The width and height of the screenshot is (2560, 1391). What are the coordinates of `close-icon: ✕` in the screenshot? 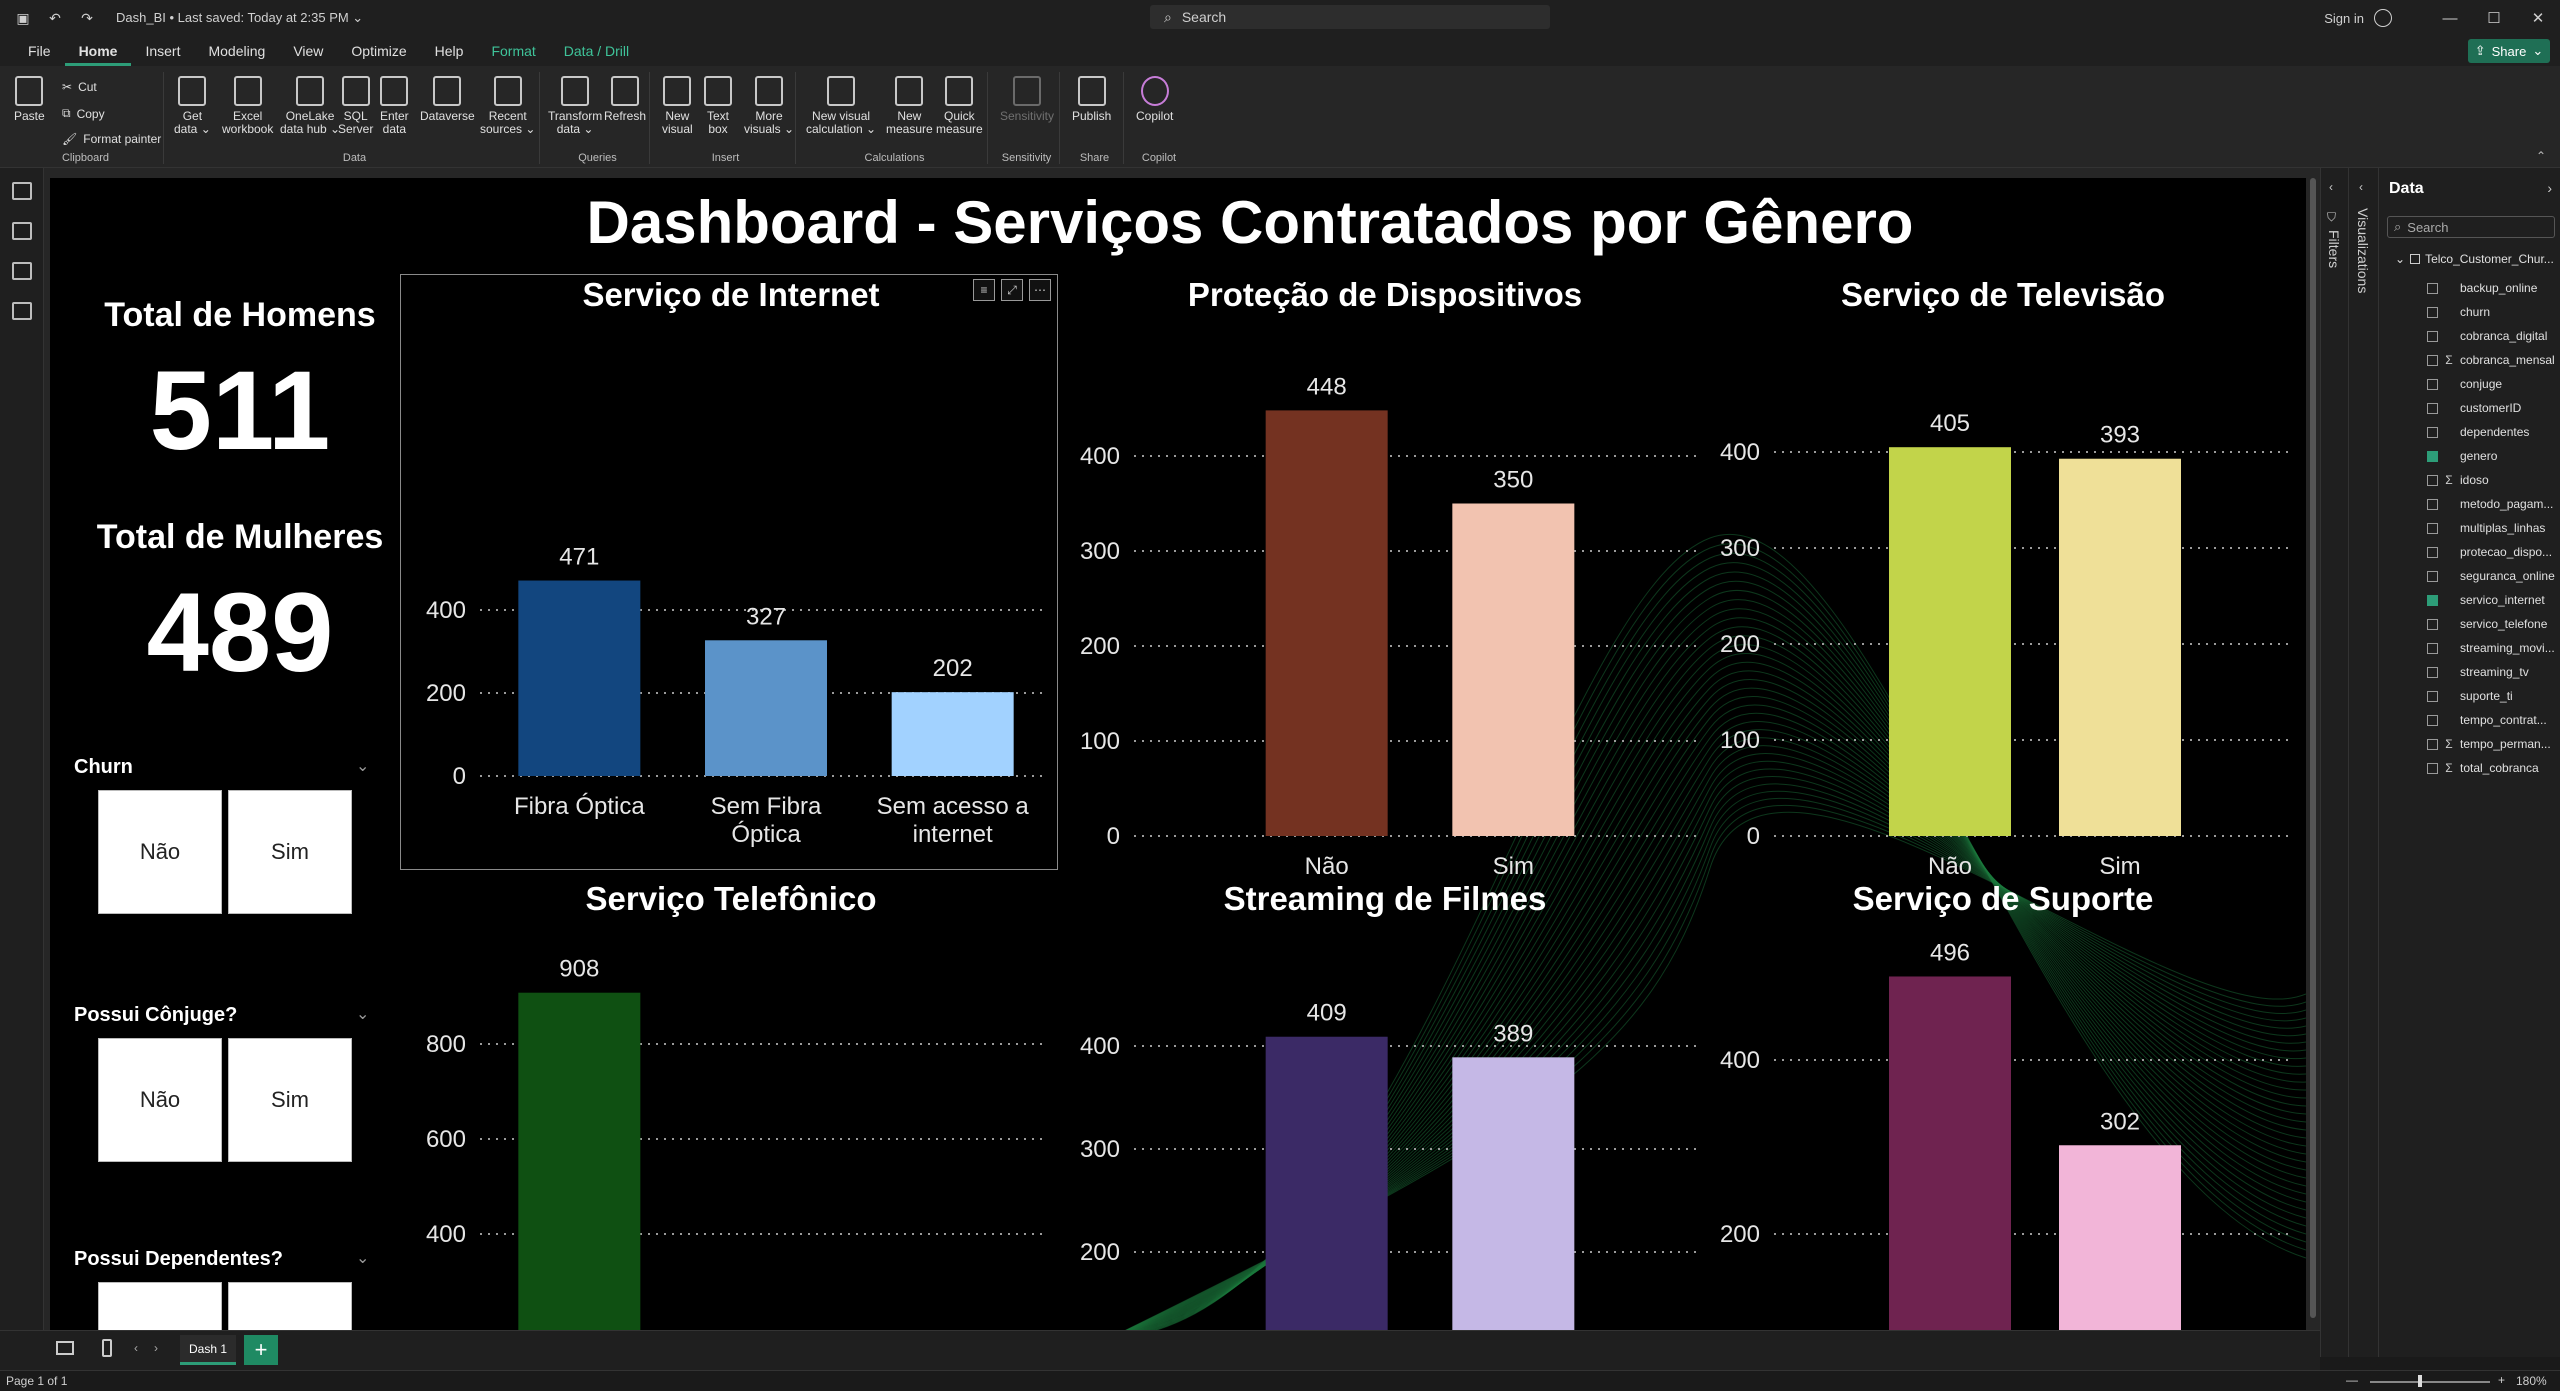 It's located at (2538, 18).